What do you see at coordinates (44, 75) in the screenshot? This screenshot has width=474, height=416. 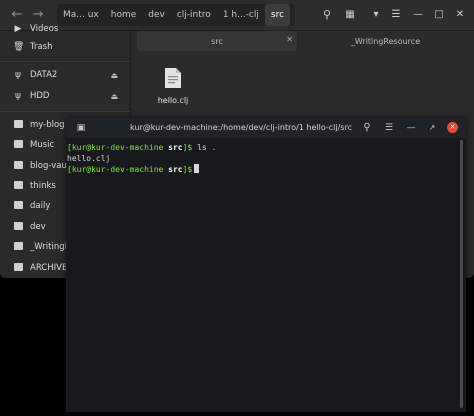 I see `sidebar-item-label: DATA2` at bounding box center [44, 75].